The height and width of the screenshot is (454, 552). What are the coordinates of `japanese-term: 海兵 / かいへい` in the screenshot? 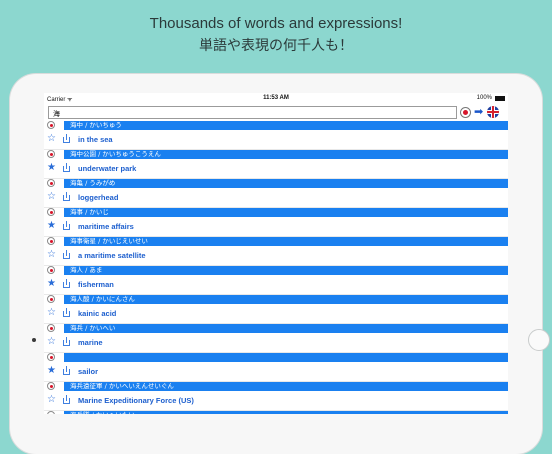 It's located at (286, 328).